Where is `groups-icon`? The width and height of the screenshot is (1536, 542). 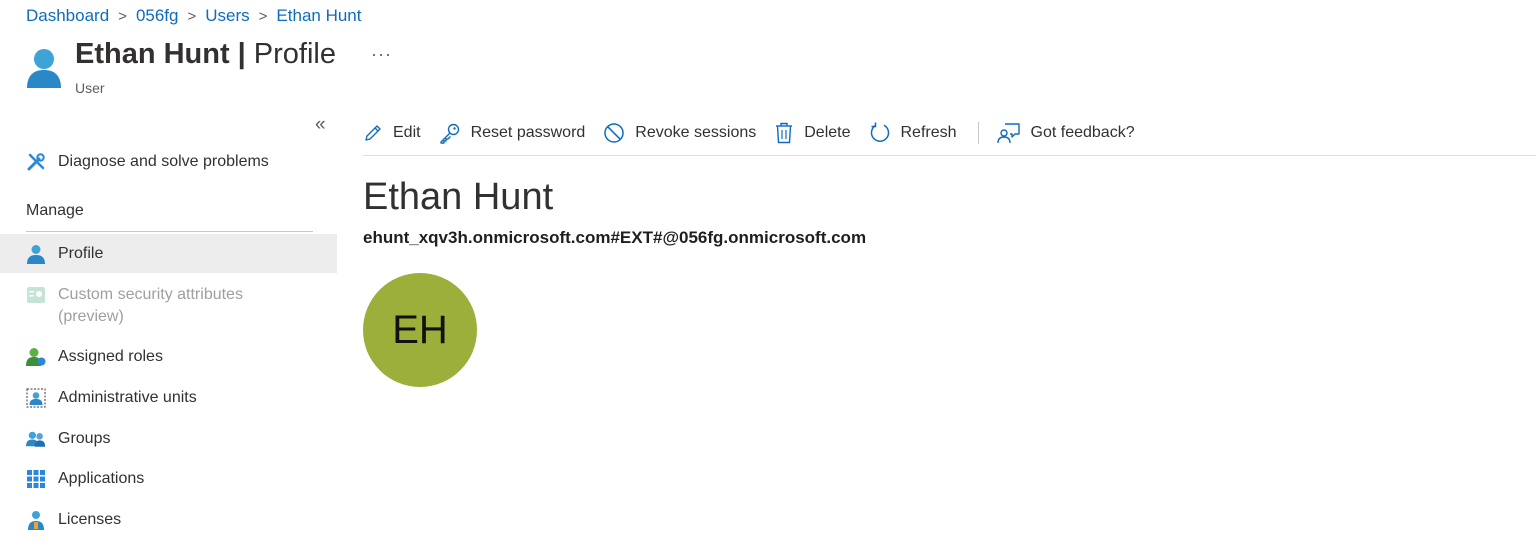
groups-icon is located at coordinates (36, 439).